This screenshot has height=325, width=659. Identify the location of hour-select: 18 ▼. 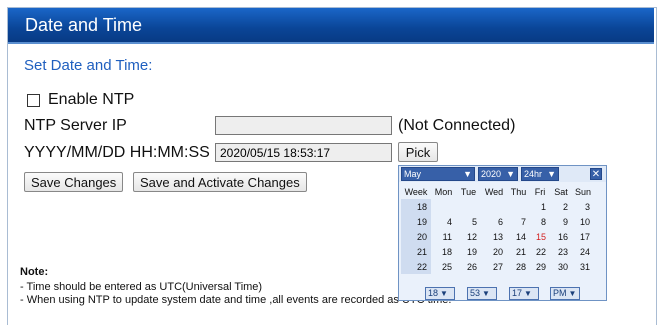
(440, 293).